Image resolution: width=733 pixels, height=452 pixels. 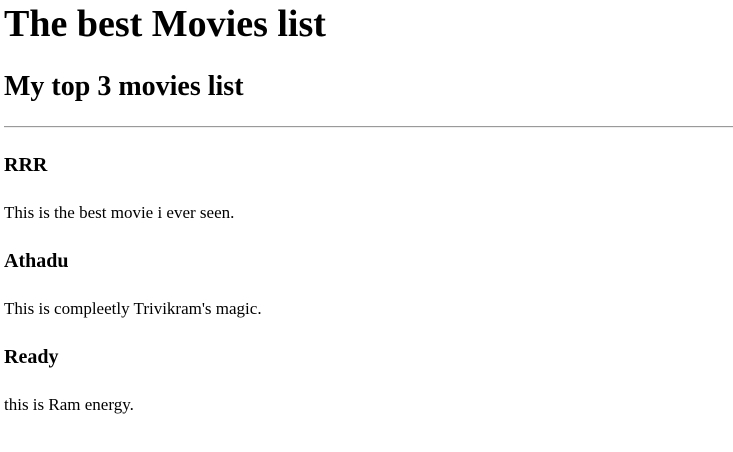 What do you see at coordinates (165, 24) in the screenshot?
I see `page-title: The best Movies list` at bounding box center [165, 24].